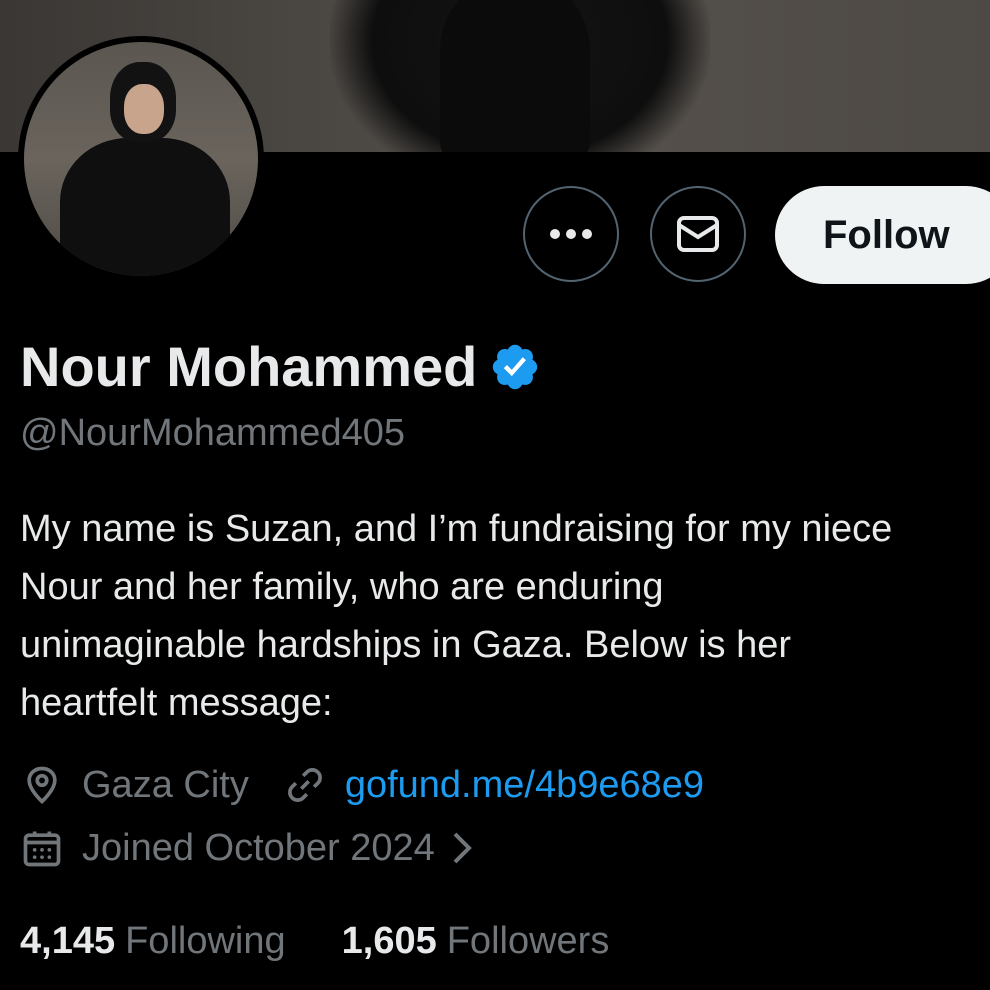  I want to click on bio-line: Nour and her family, who are enduring, so click(342, 587).